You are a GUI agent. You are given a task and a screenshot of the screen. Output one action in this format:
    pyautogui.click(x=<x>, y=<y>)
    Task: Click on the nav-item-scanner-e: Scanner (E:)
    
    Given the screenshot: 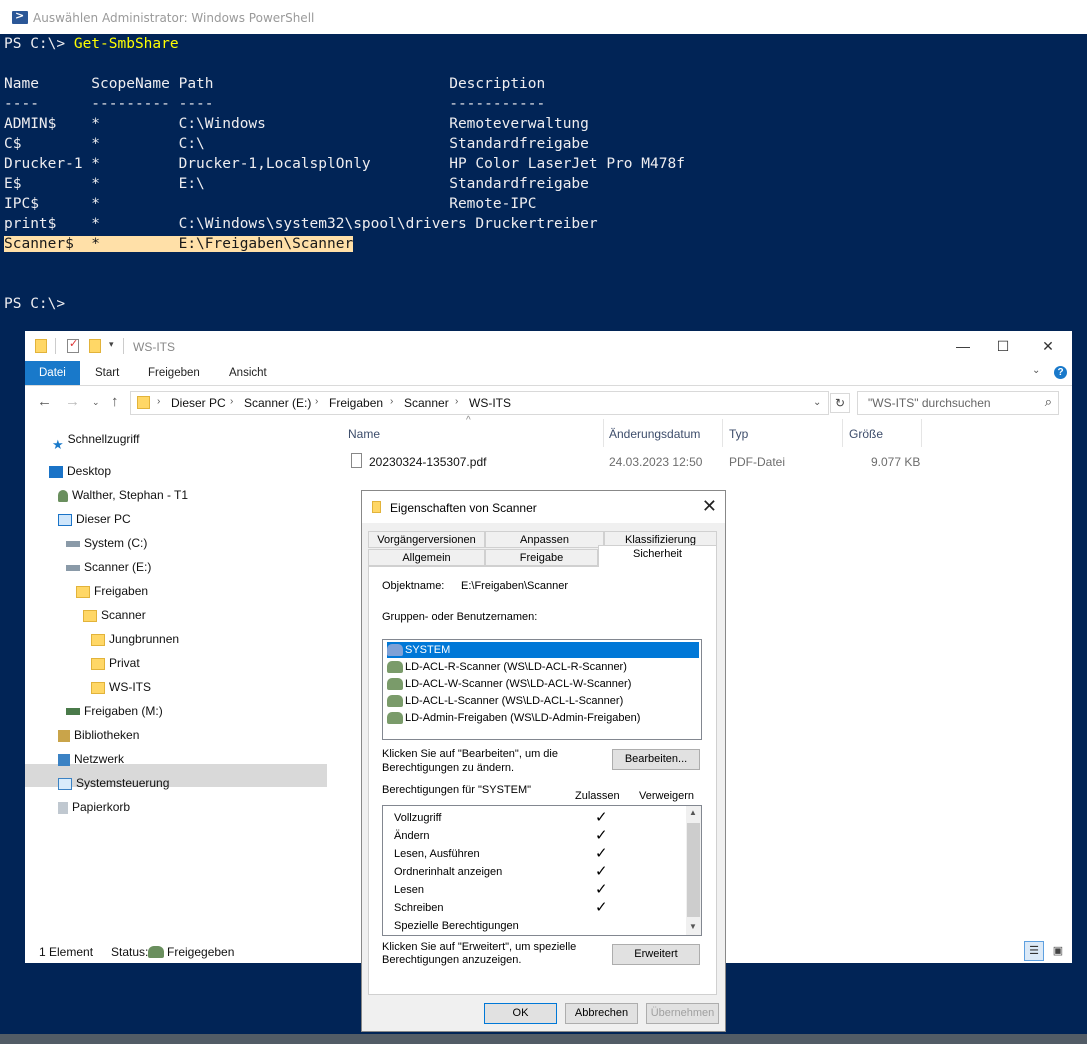 What is the action you would take?
    pyautogui.click(x=108, y=567)
    